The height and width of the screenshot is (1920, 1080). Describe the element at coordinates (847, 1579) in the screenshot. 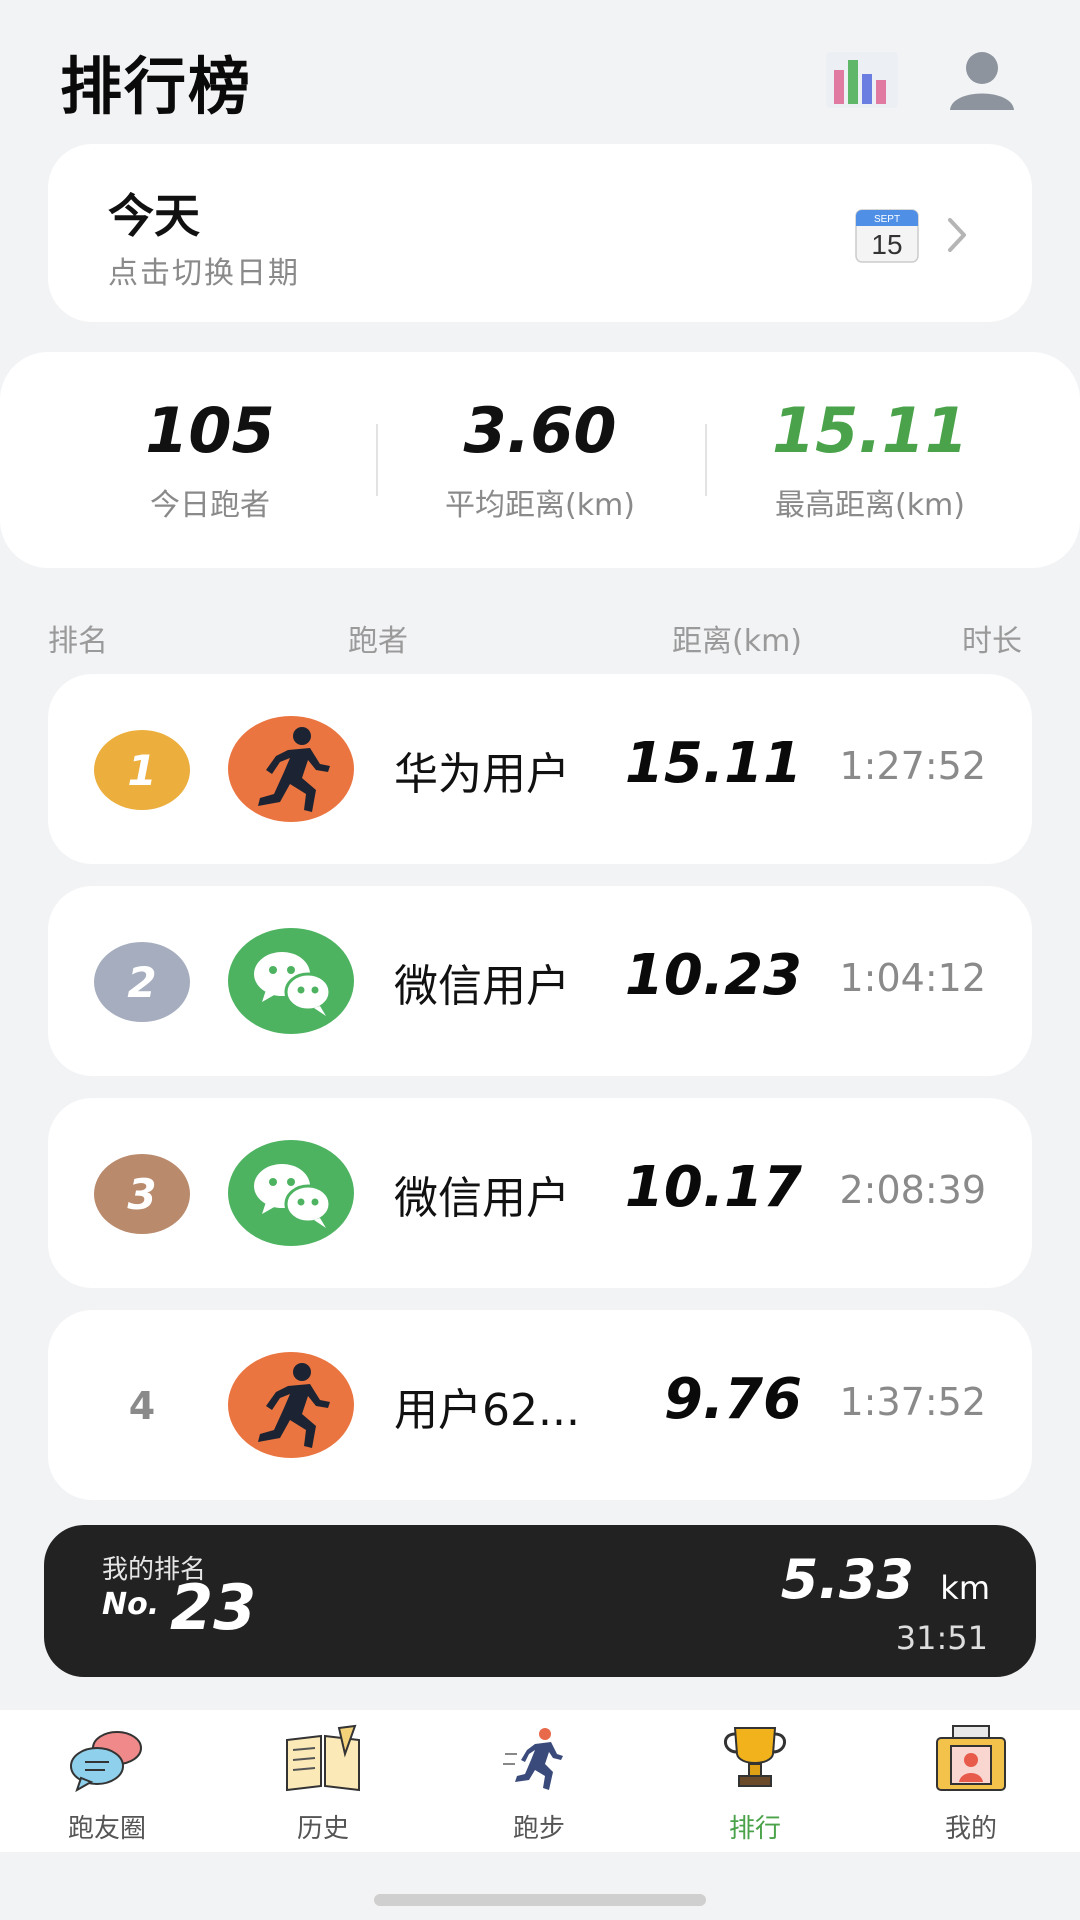

I see `my-distance: 5.33` at that location.